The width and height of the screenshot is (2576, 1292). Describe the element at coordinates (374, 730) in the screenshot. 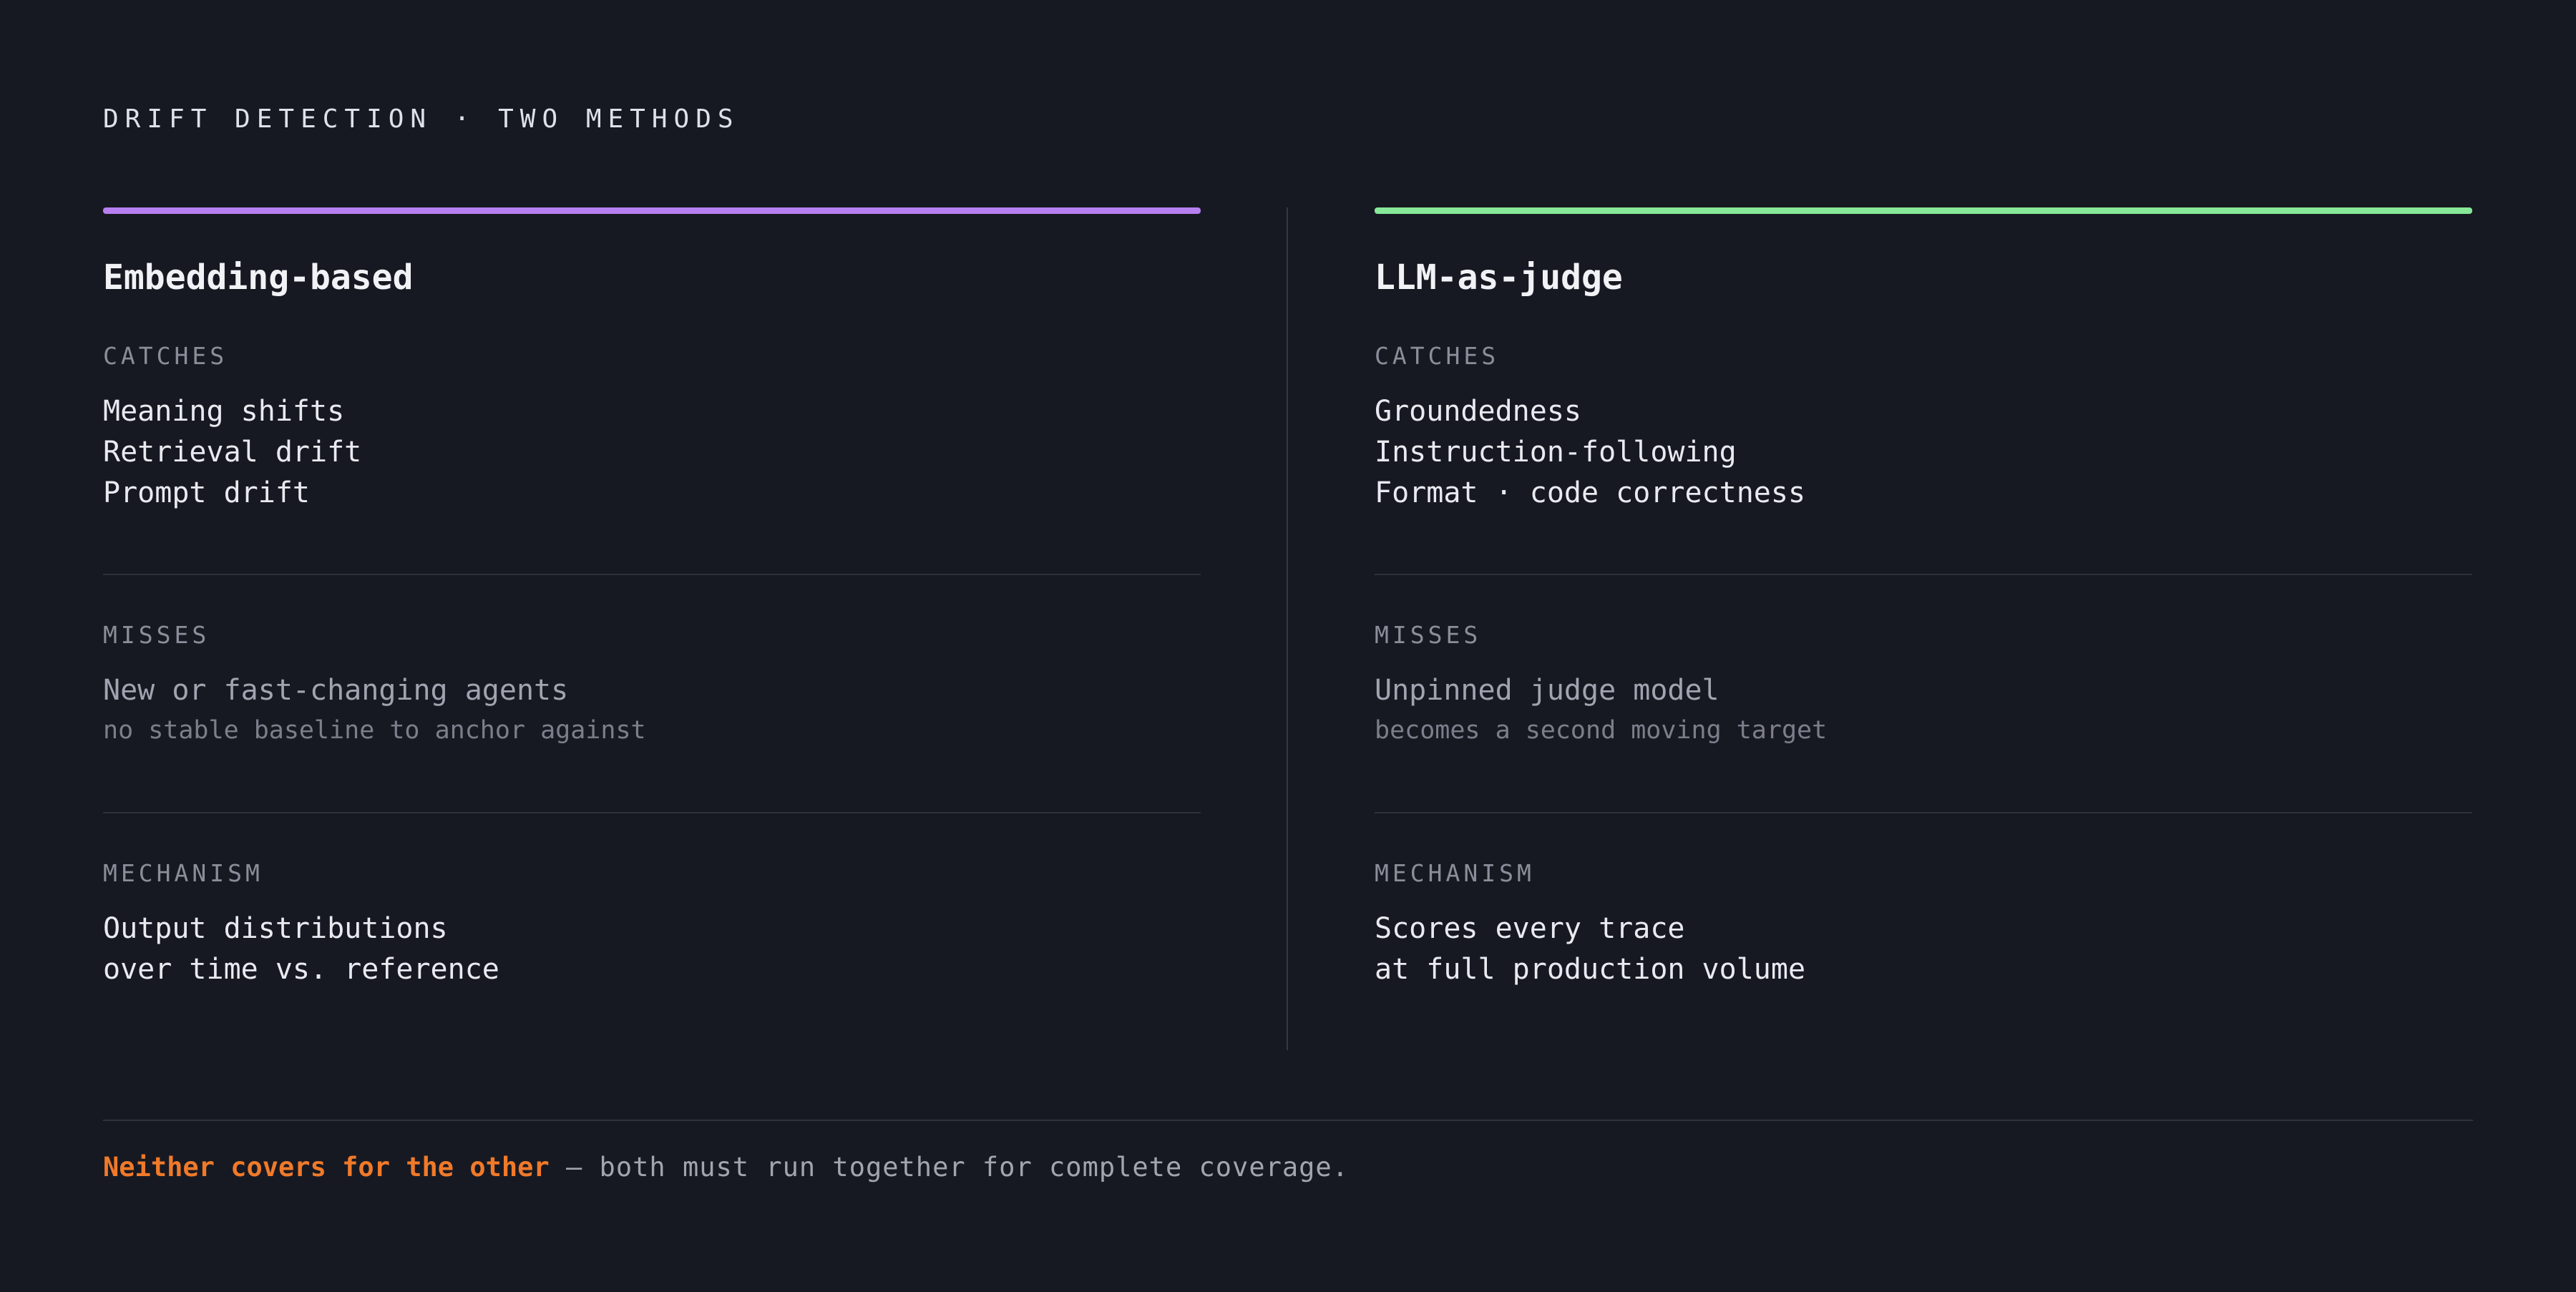

I see `misses-sub: no stable baseline to anchor against` at that location.